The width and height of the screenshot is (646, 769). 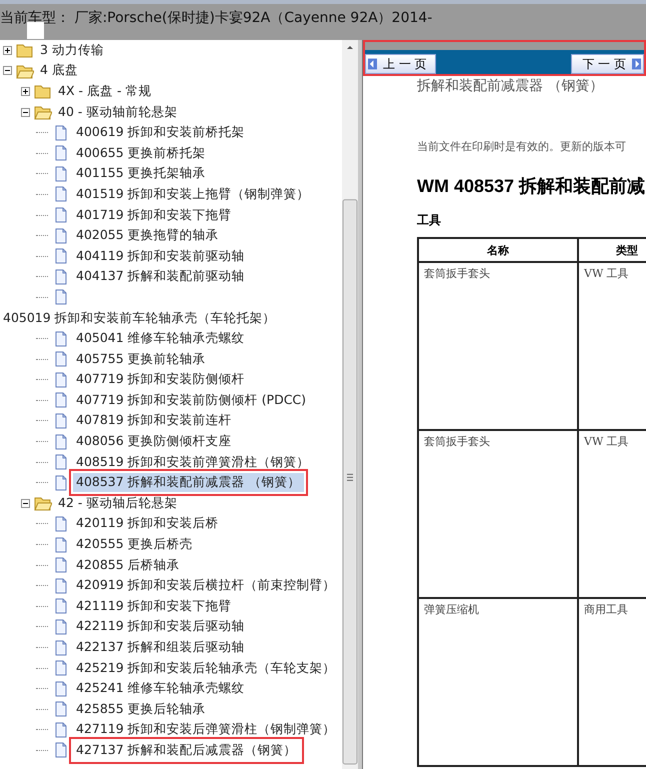 What do you see at coordinates (160, 380) in the screenshot?
I see `tree-item: 407719 拆卸和安装防侧倾杆` at bounding box center [160, 380].